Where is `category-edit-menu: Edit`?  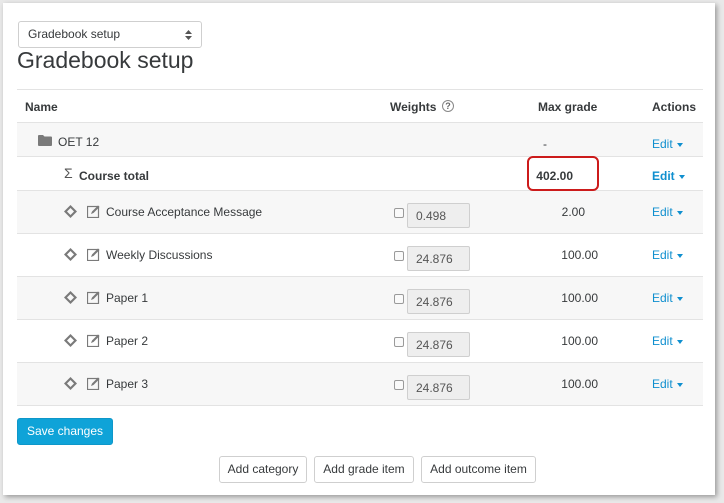 category-edit-menu: Edit is located at coordinates (667, 144).